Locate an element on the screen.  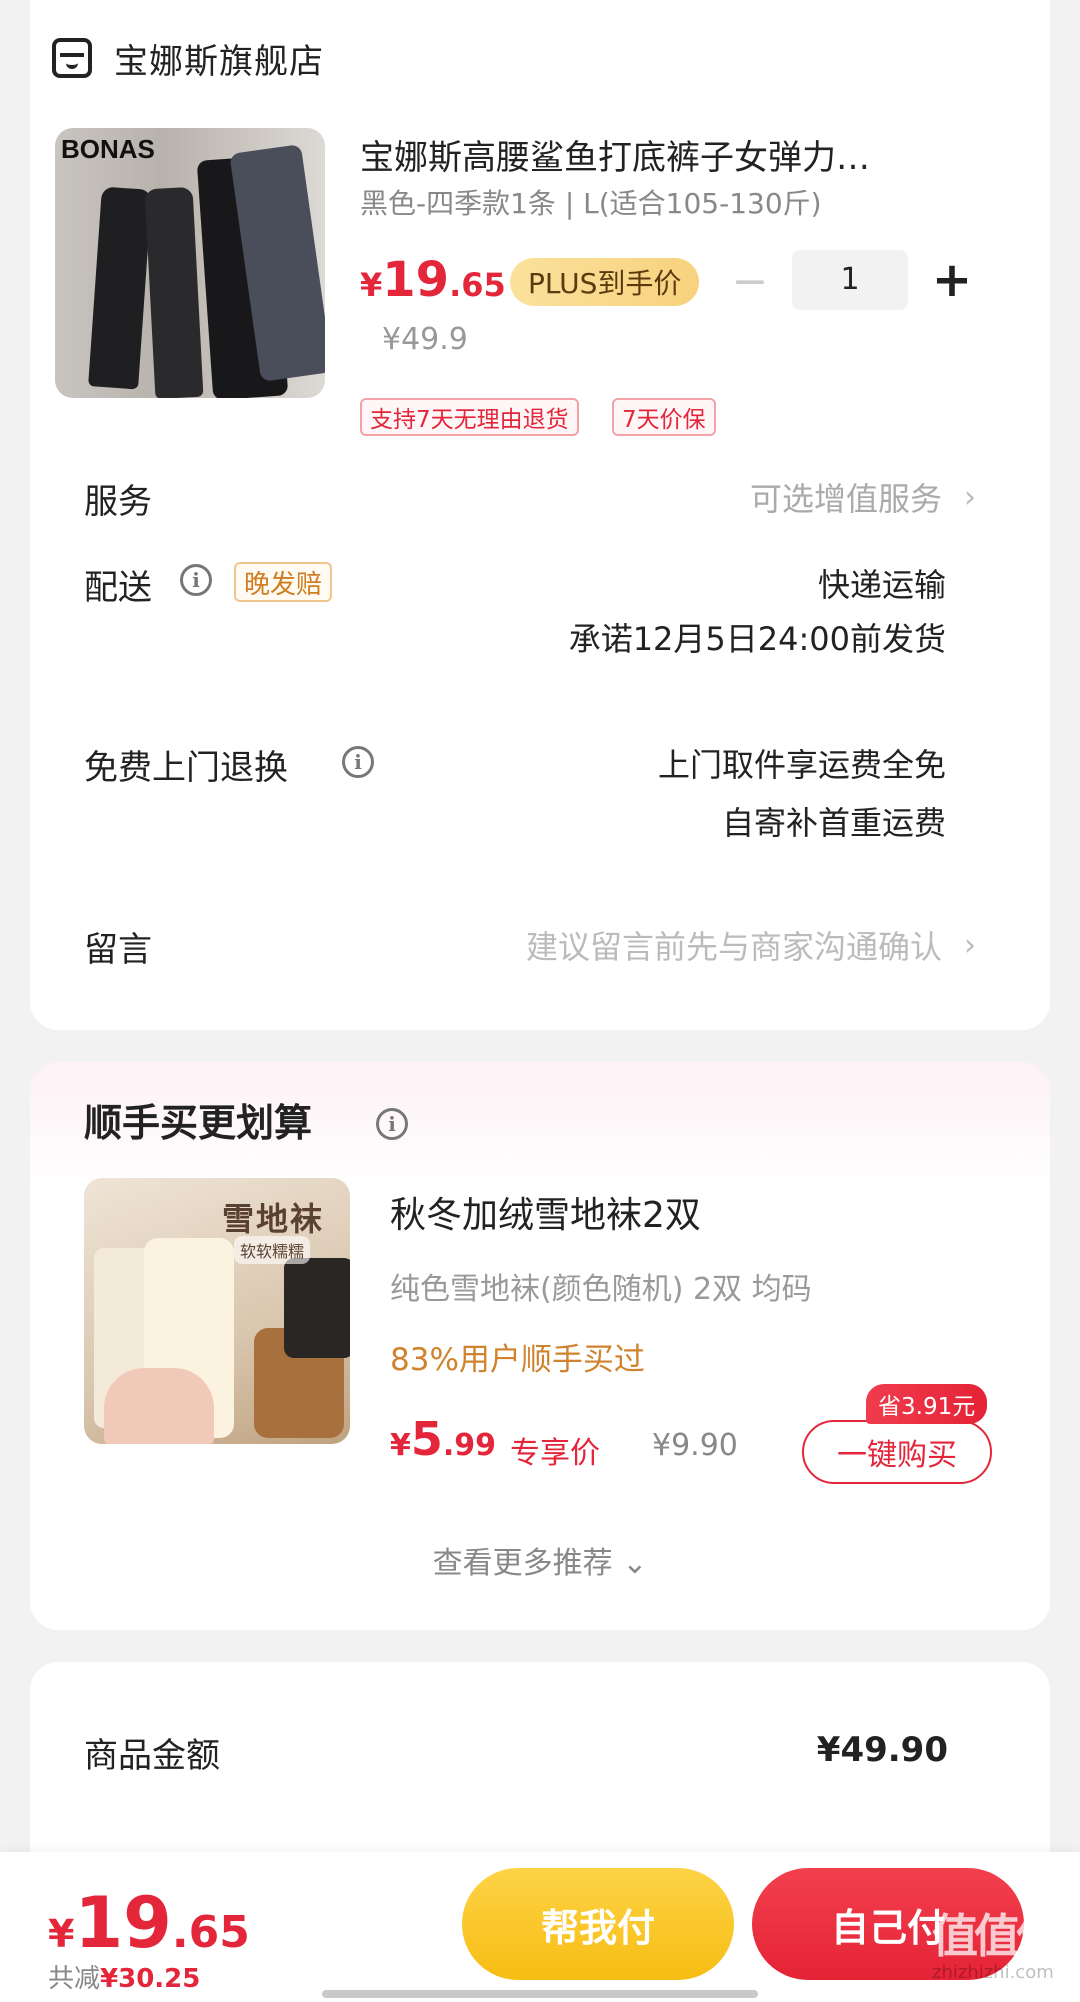
addon-original-price: ¥9.90 is located at coordinates (695, 1445).